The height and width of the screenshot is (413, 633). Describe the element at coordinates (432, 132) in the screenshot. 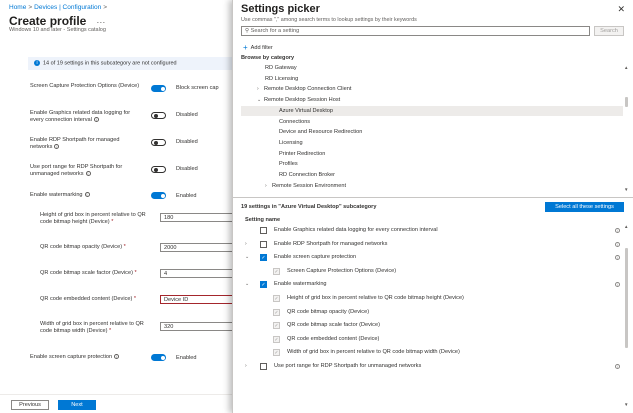

I see `category-item: Device and Resource Redirection` at that location.